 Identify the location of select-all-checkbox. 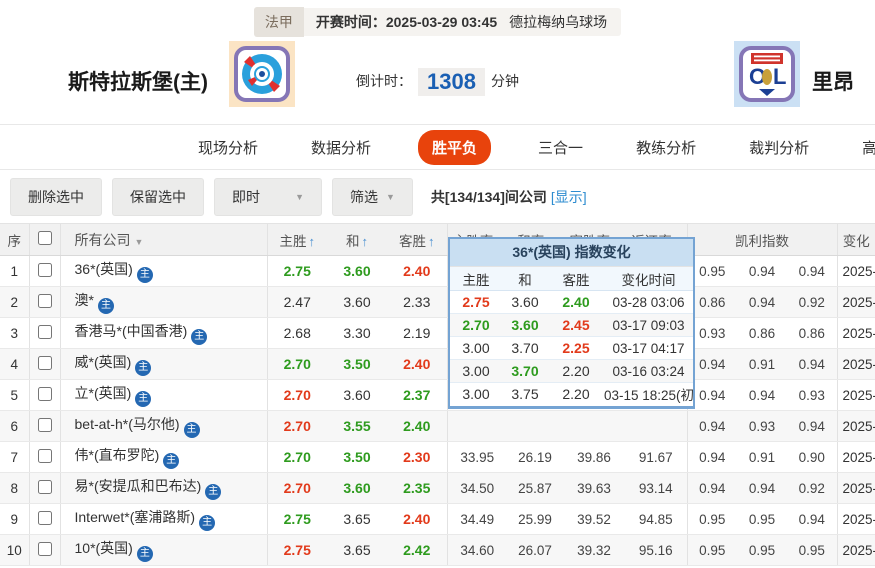
(44, 238).